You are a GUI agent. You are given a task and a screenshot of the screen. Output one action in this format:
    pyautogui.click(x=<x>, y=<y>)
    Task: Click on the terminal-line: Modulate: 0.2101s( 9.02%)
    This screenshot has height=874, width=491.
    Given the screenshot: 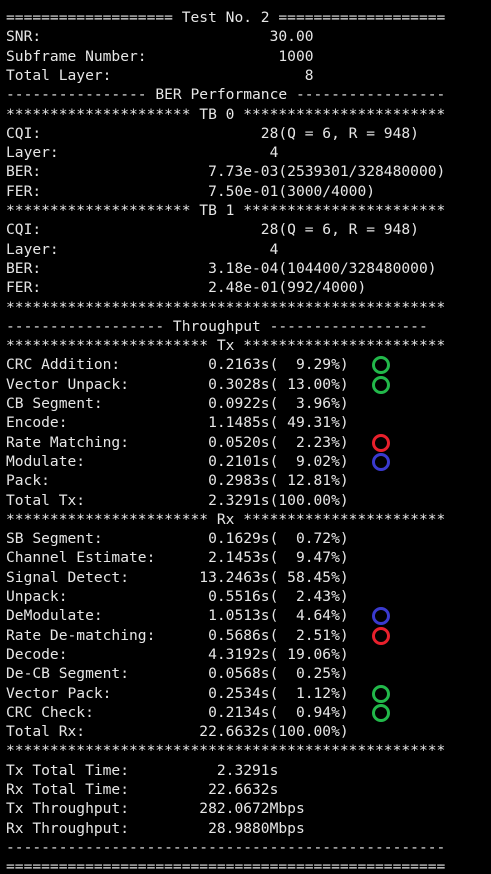 What is the action you would take?
    pyautogui.click(x=177, y=461)
    